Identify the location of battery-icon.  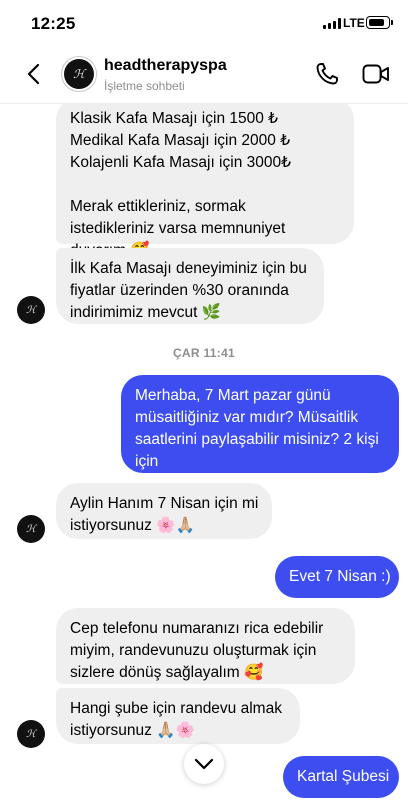
(379, 22).